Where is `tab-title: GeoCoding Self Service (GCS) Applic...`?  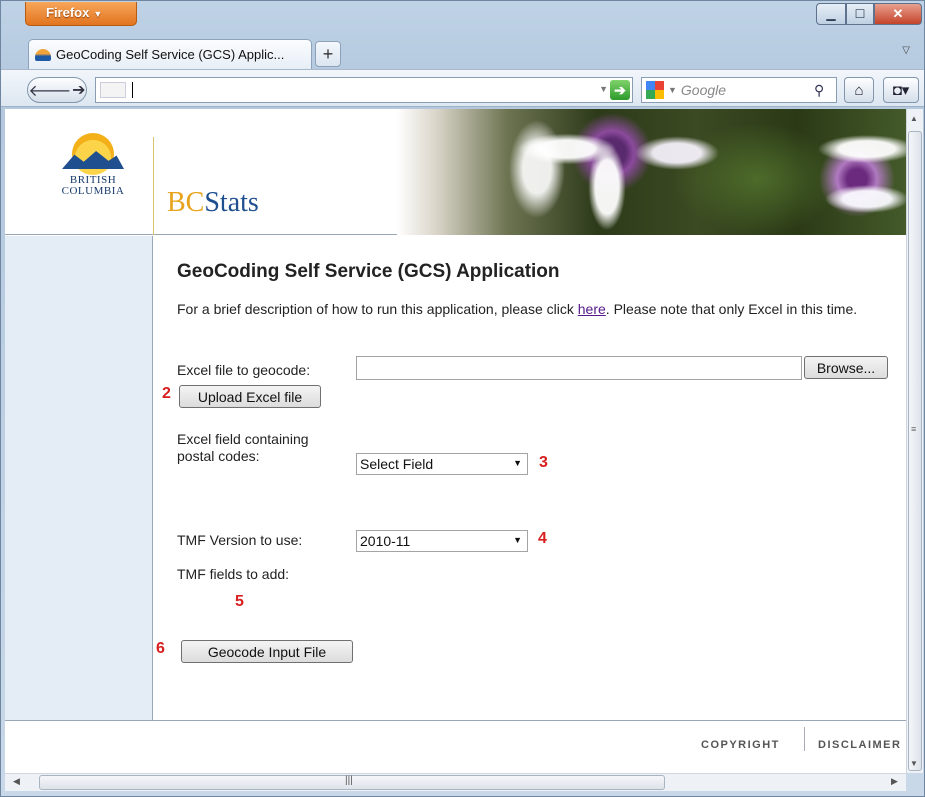 tab-title: GeoCoding Self Service (GCS) Applic... is located at coordinates (170, 54).